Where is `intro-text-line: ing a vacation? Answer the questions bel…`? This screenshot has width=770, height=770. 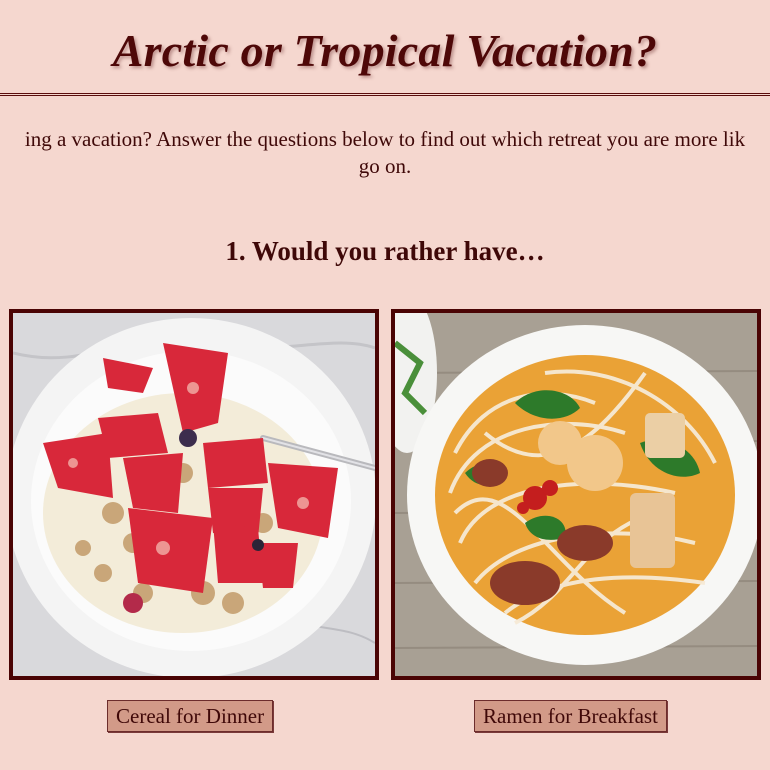
intro-text-line: ing a vacation? Answer the questions bel… is located at coordinates (385, 152).